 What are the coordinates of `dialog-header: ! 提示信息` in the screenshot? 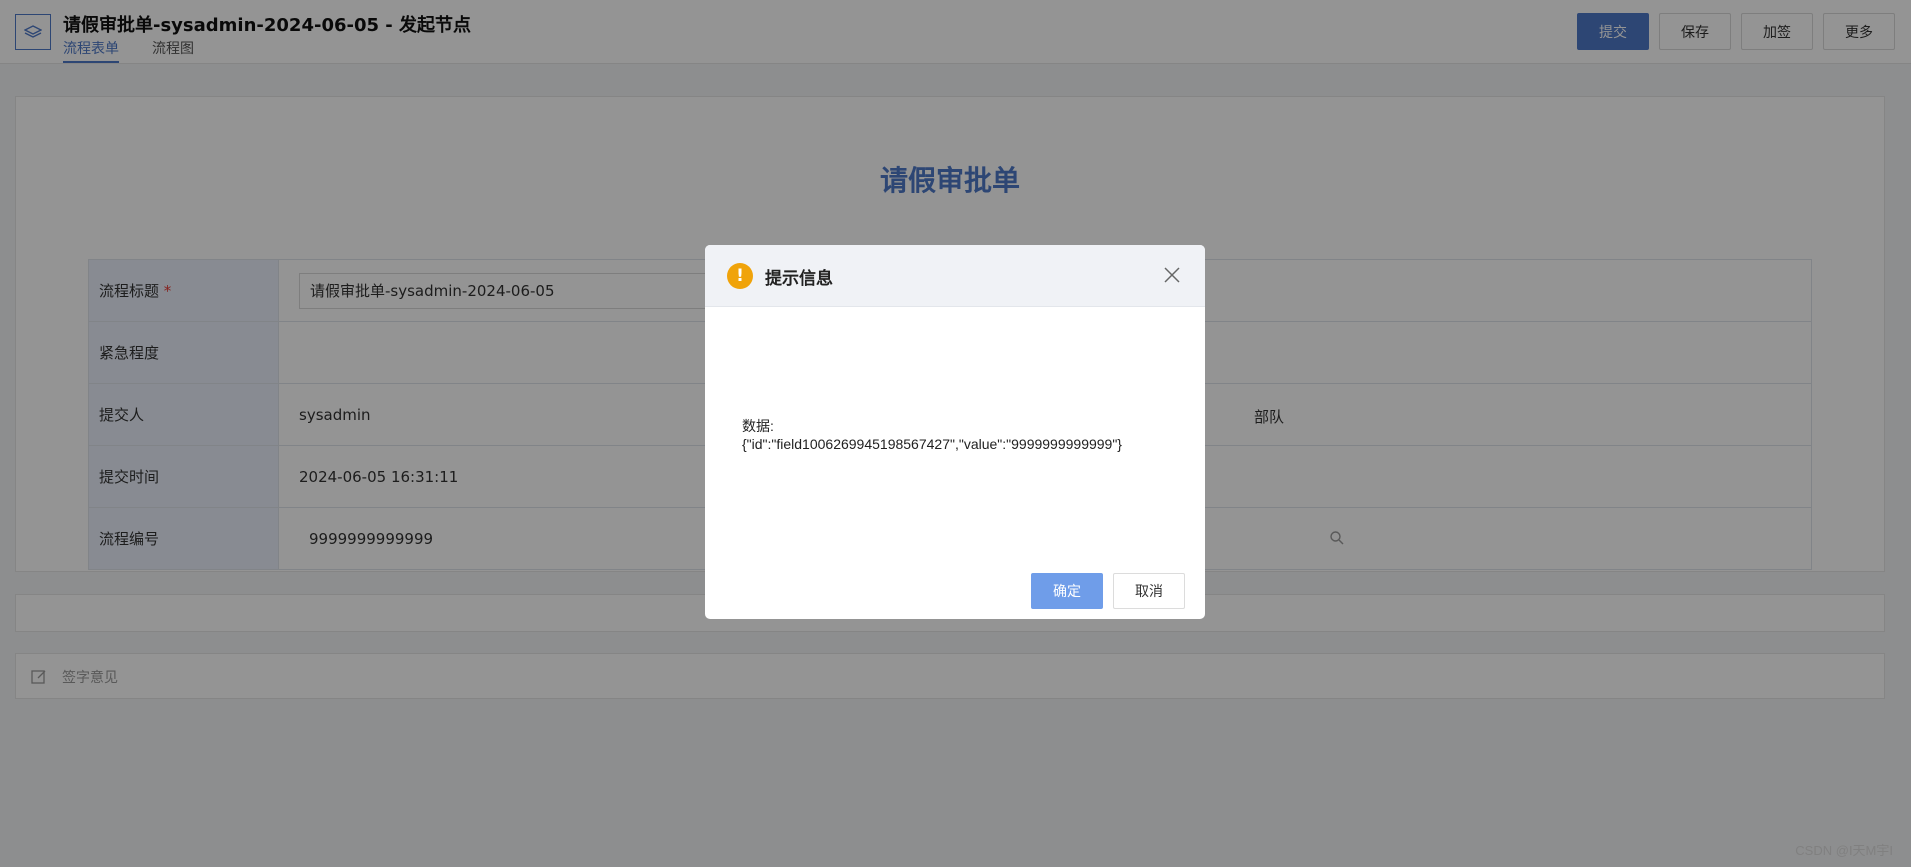 It's located at (955, 276).